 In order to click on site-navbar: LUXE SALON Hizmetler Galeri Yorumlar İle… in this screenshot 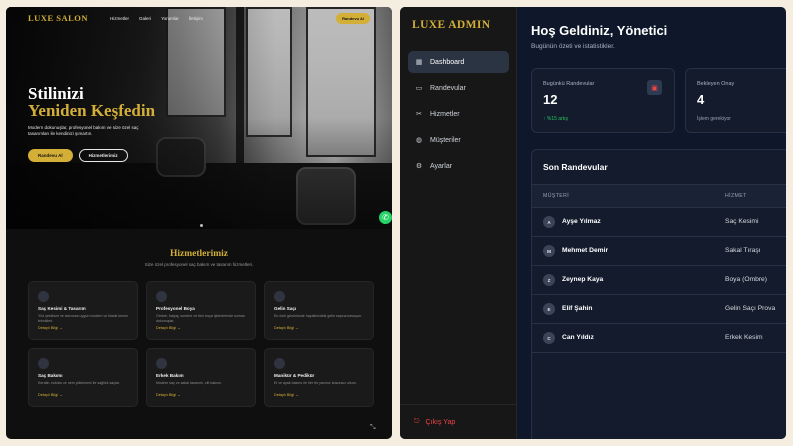, I will do `click(199, 18)`.